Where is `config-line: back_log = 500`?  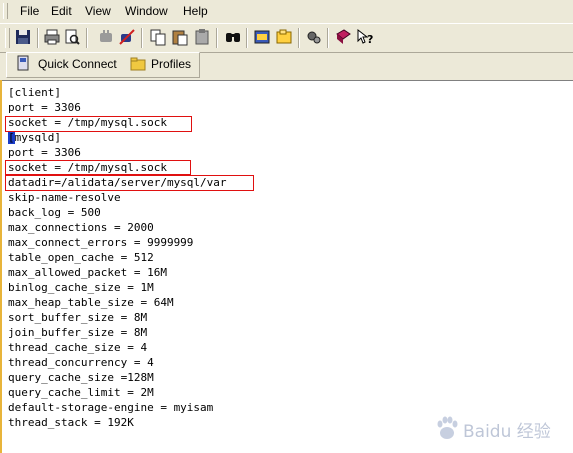
config-line: back_log = 500 is located at coordinates (54, 212).